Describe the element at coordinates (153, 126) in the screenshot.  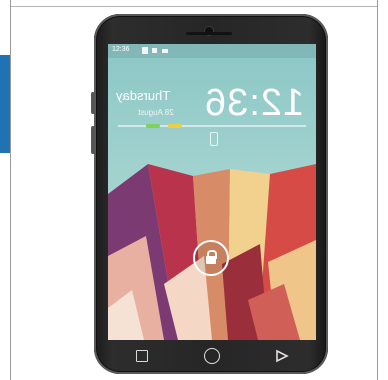
I see `divider-accent-green` at that location.